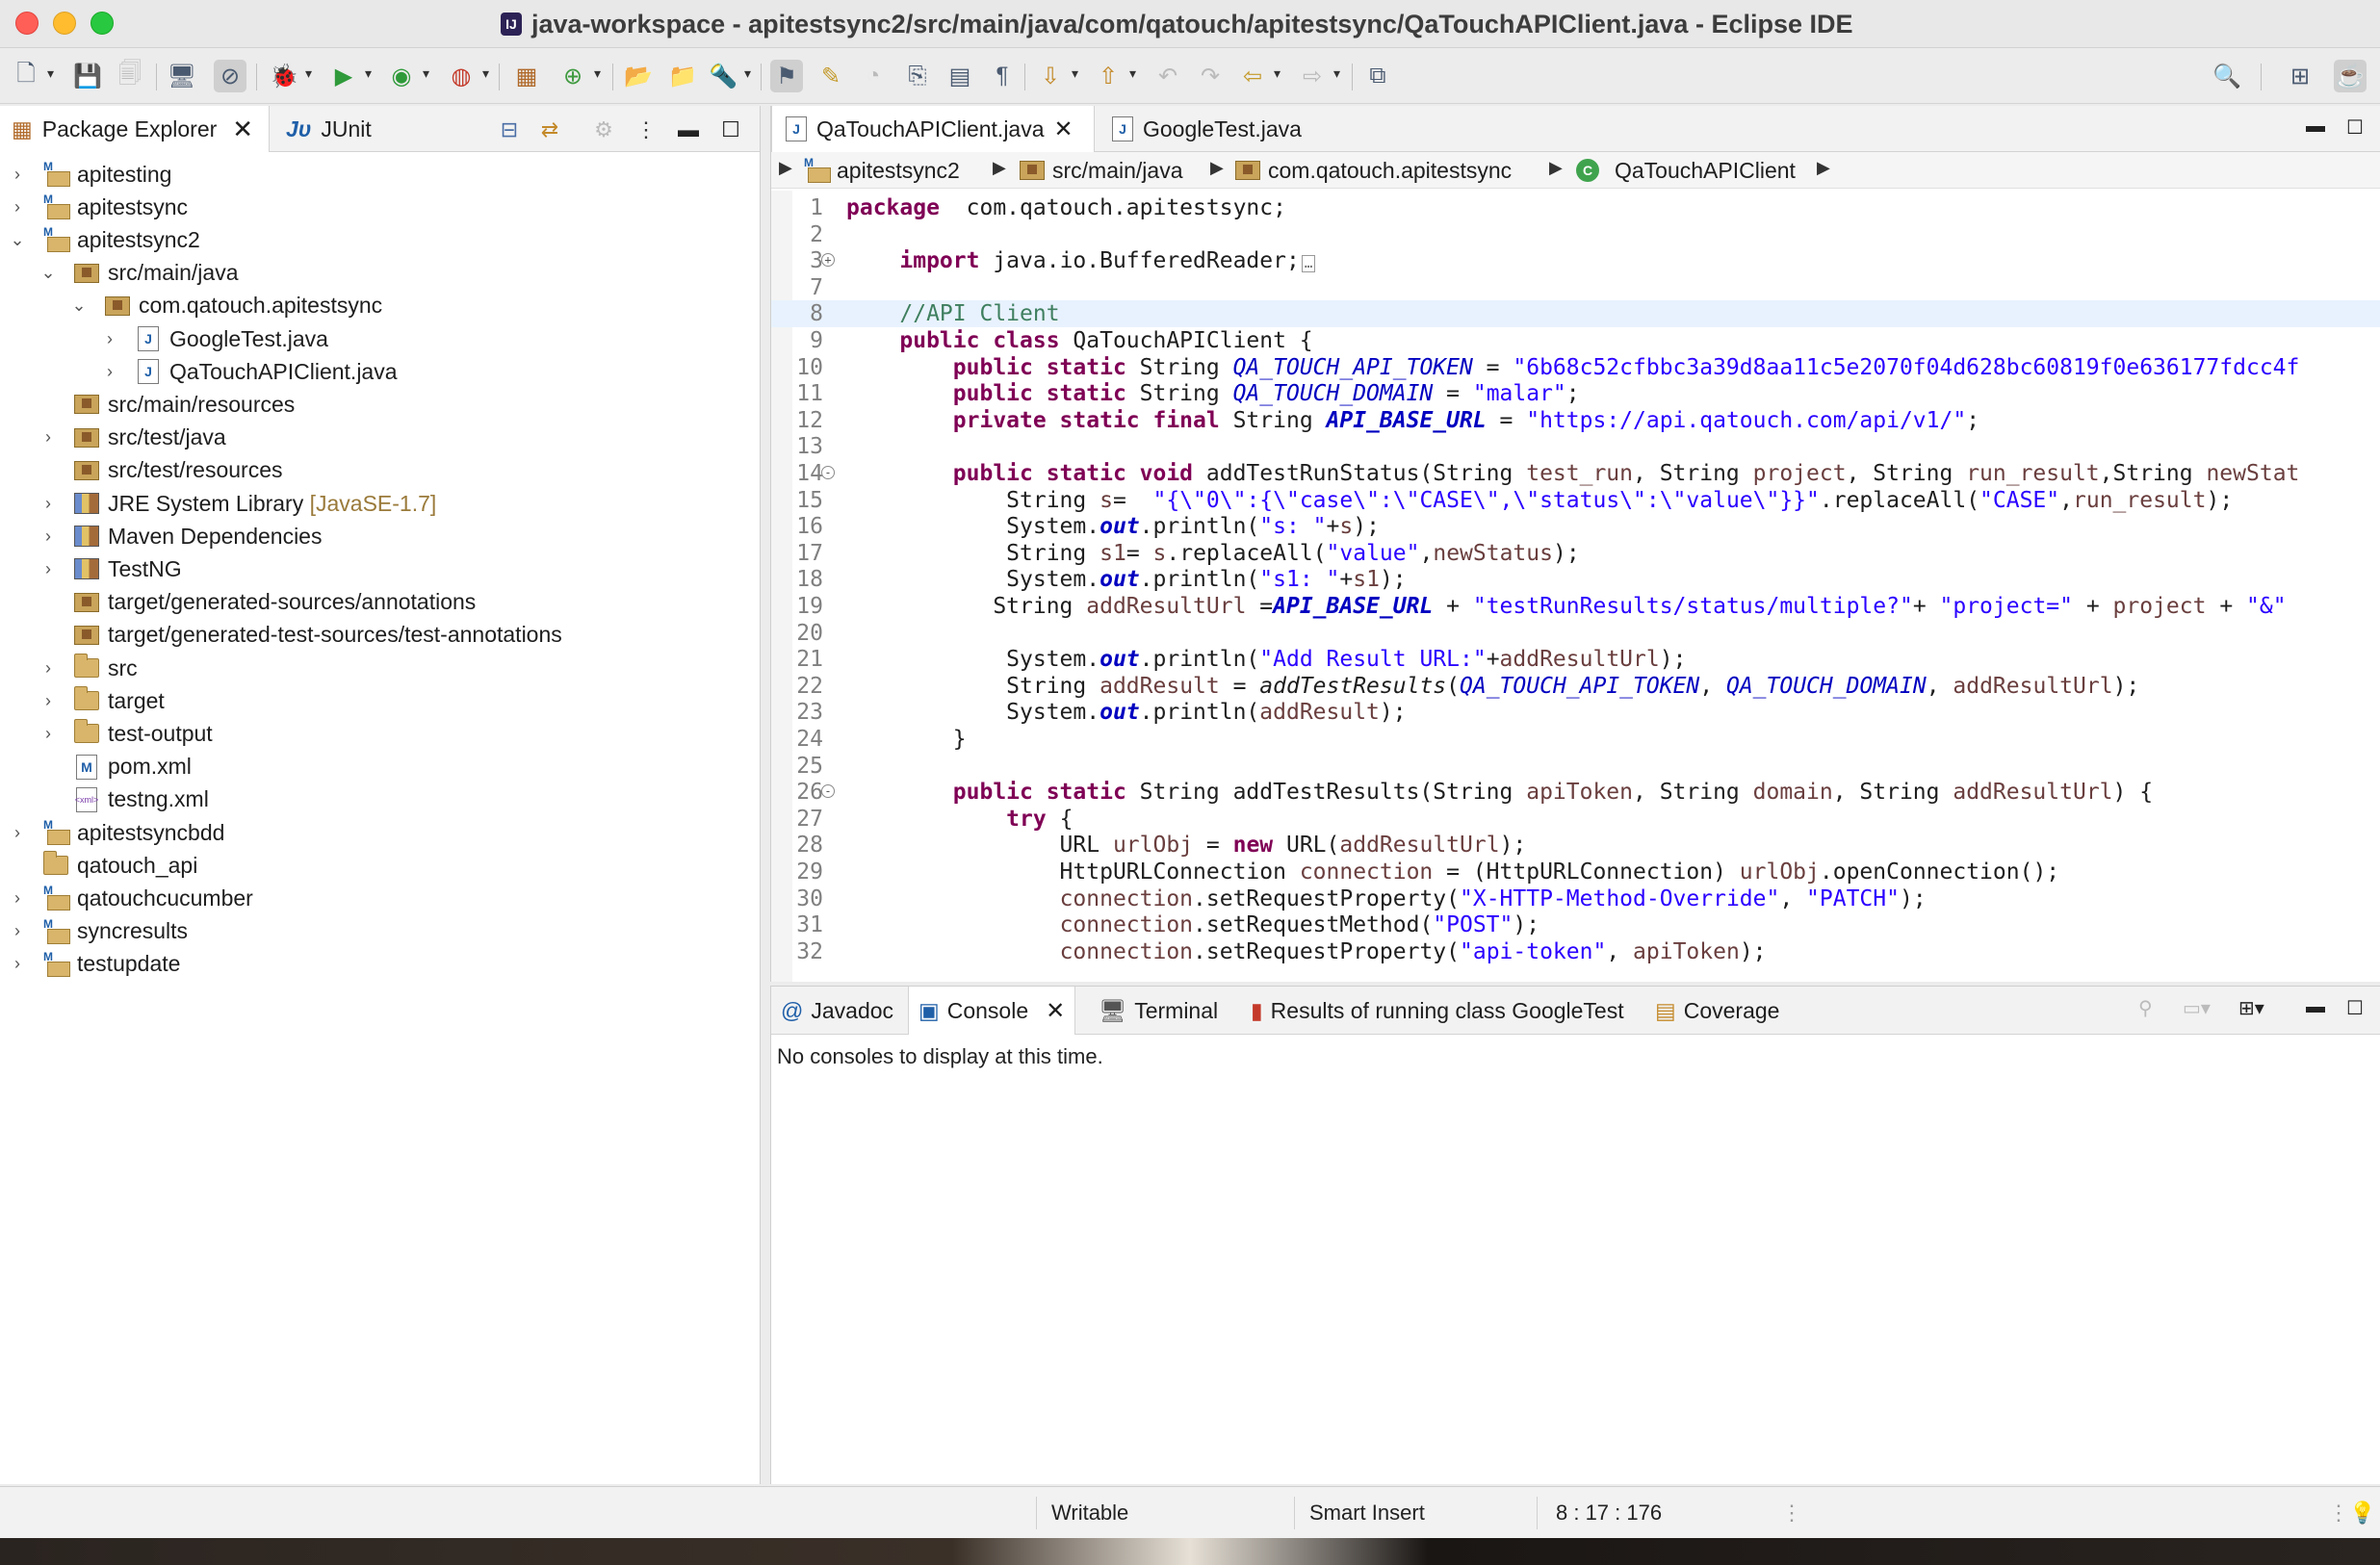 The height and width of the screenshot is (1565, 2380). I want to click on tree-item: › src/test/java, so click(381, 438).